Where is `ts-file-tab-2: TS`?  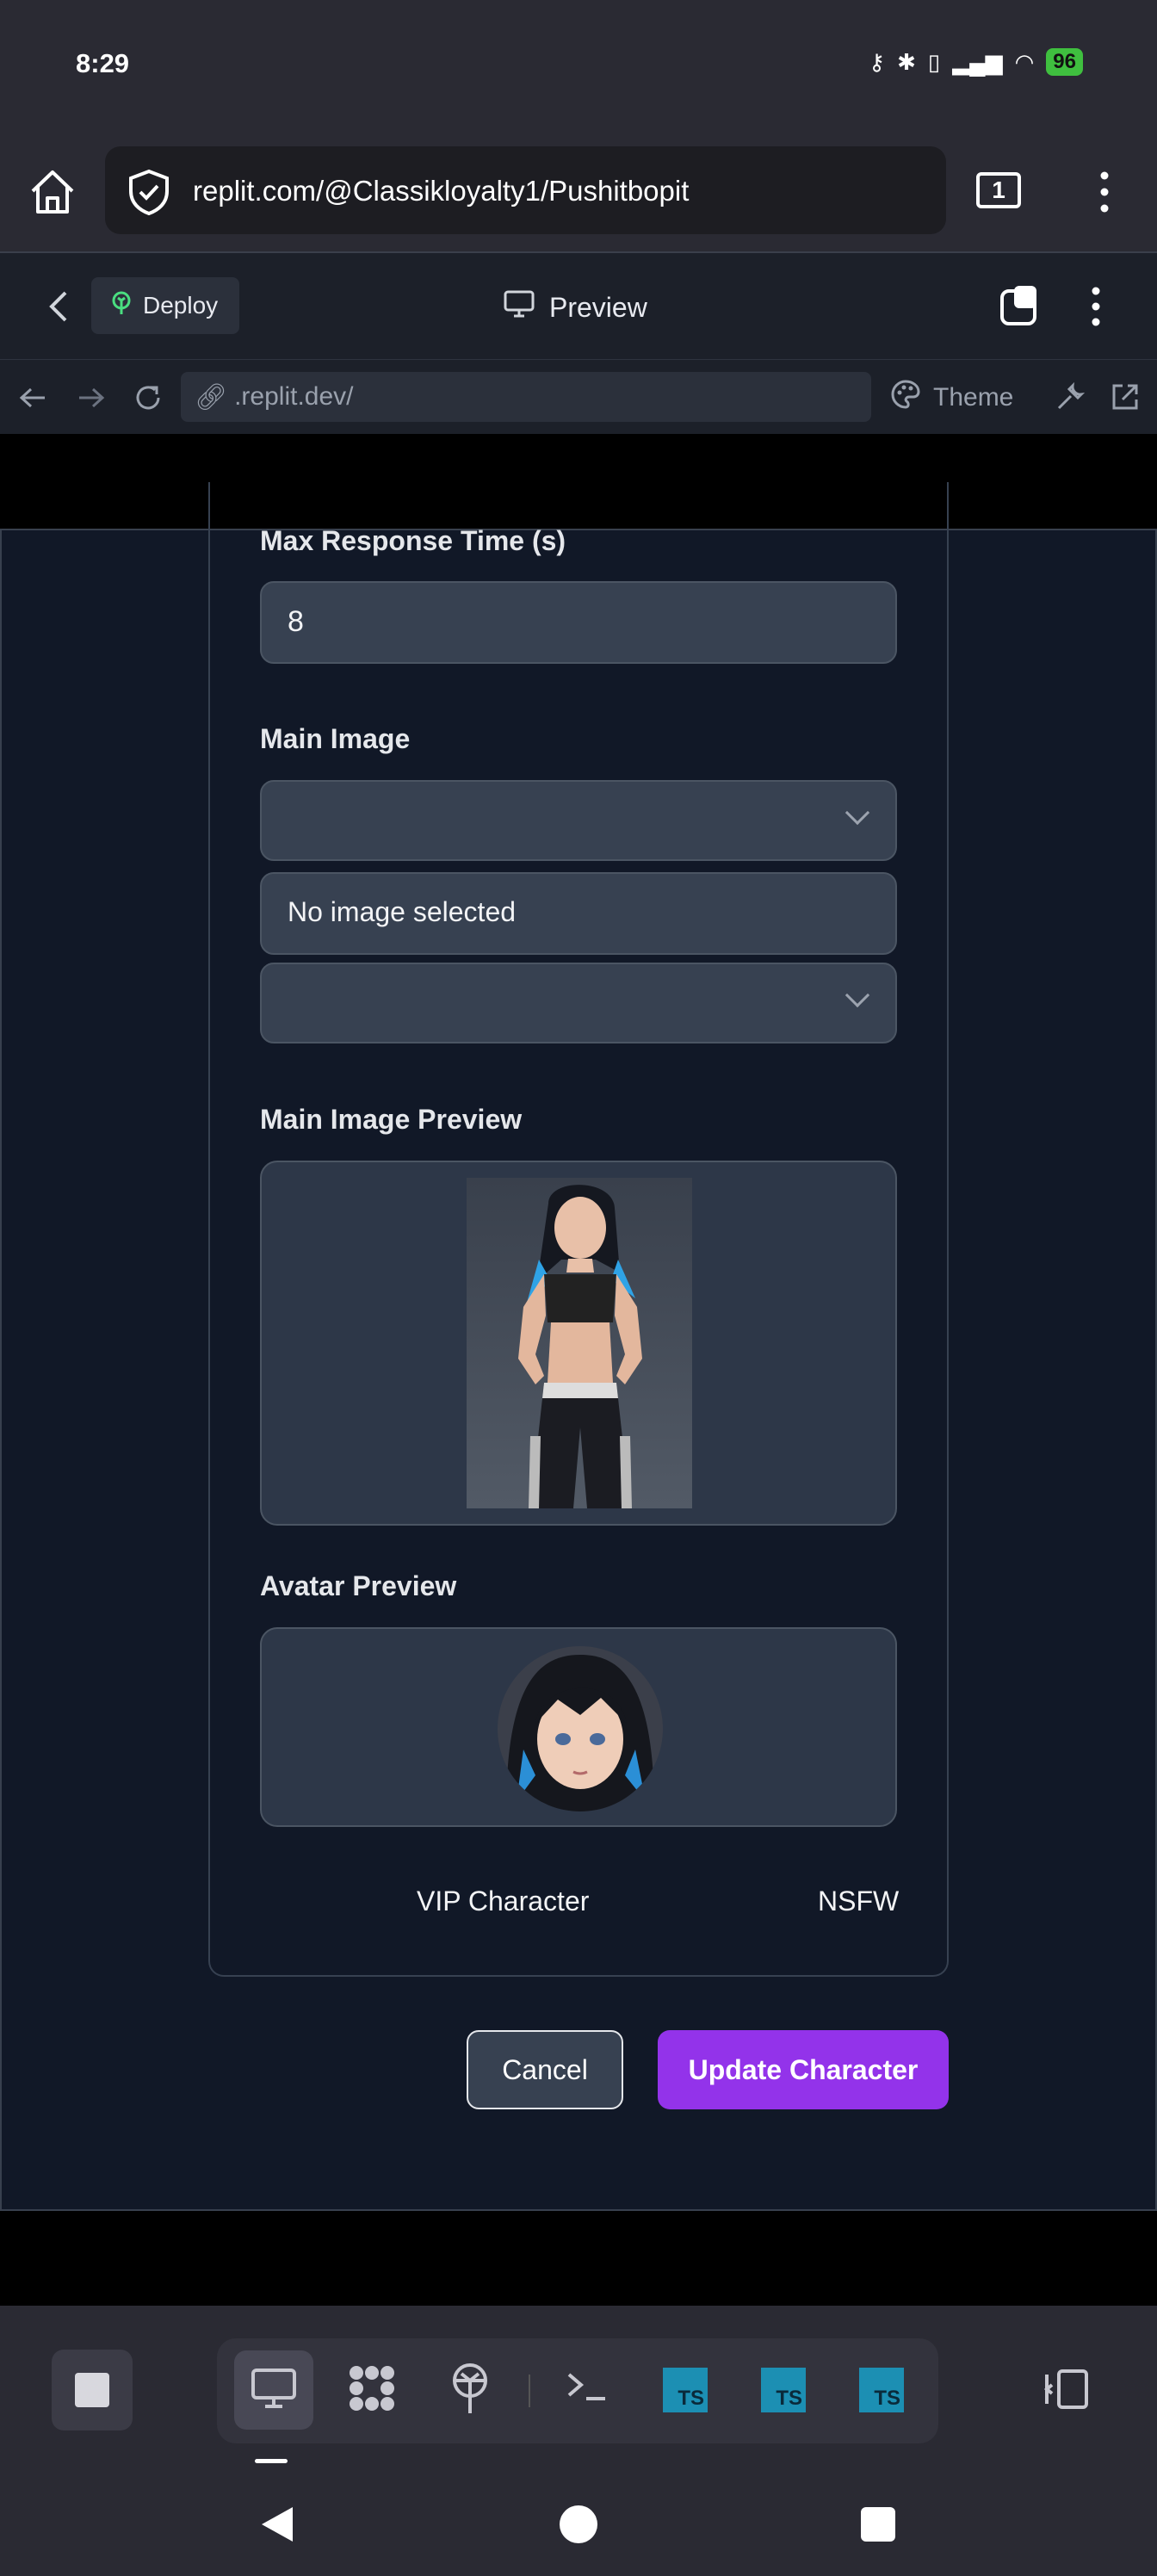
ts-file-tab-2: TS is located at coordinates (783, 2390).